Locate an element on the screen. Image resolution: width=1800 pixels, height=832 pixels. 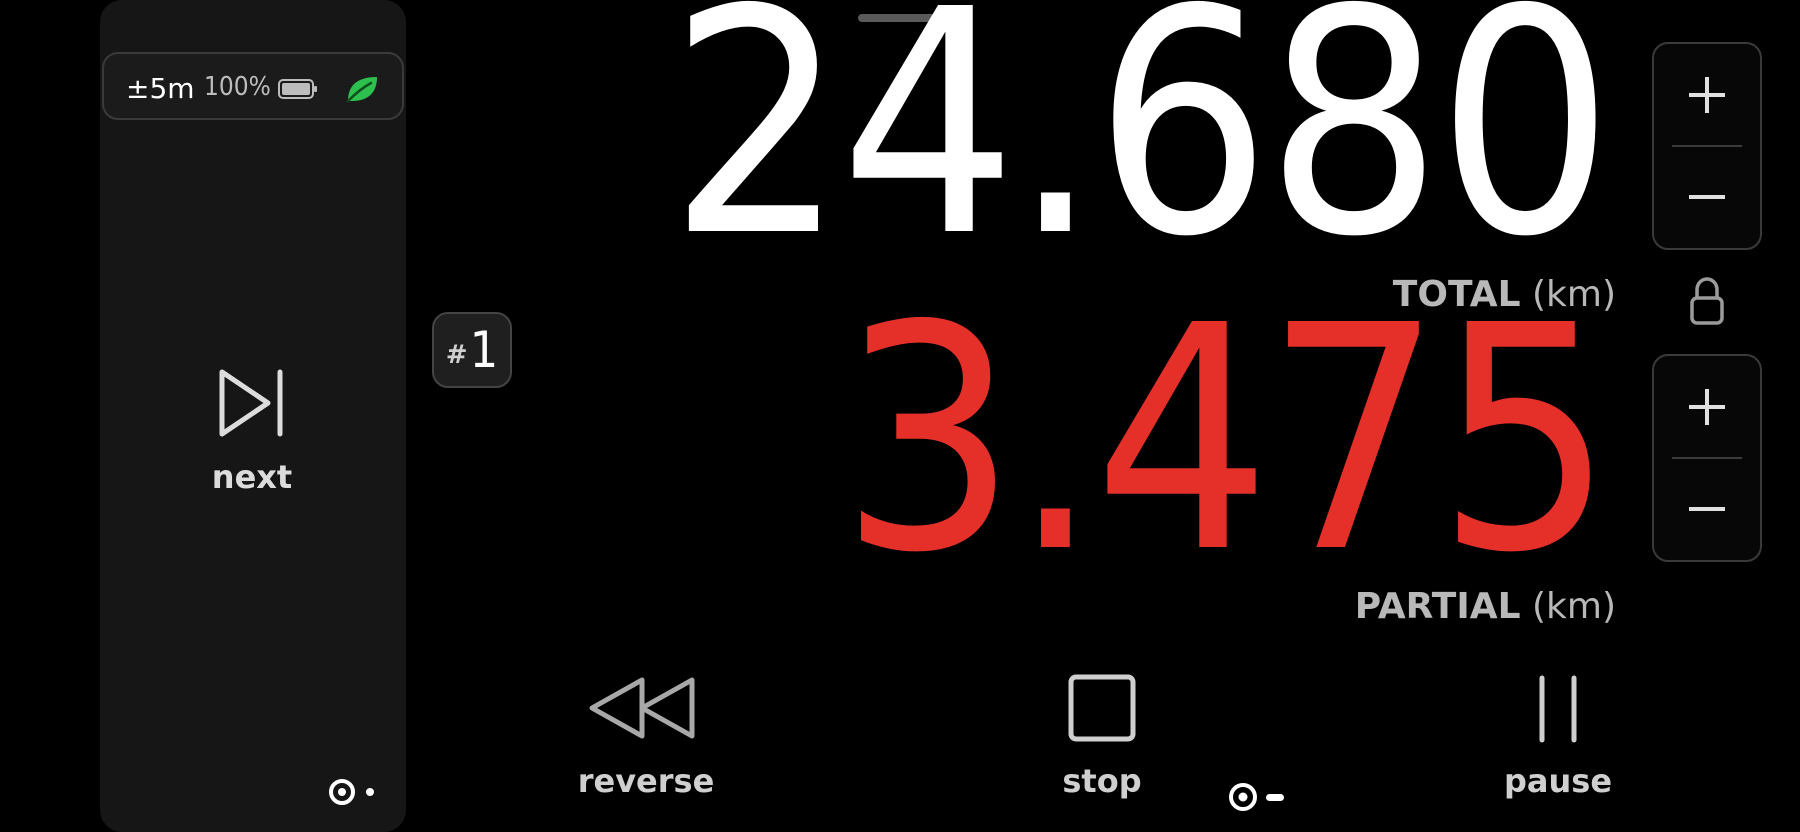
total-stepper is located at coordinates (1707, 146).